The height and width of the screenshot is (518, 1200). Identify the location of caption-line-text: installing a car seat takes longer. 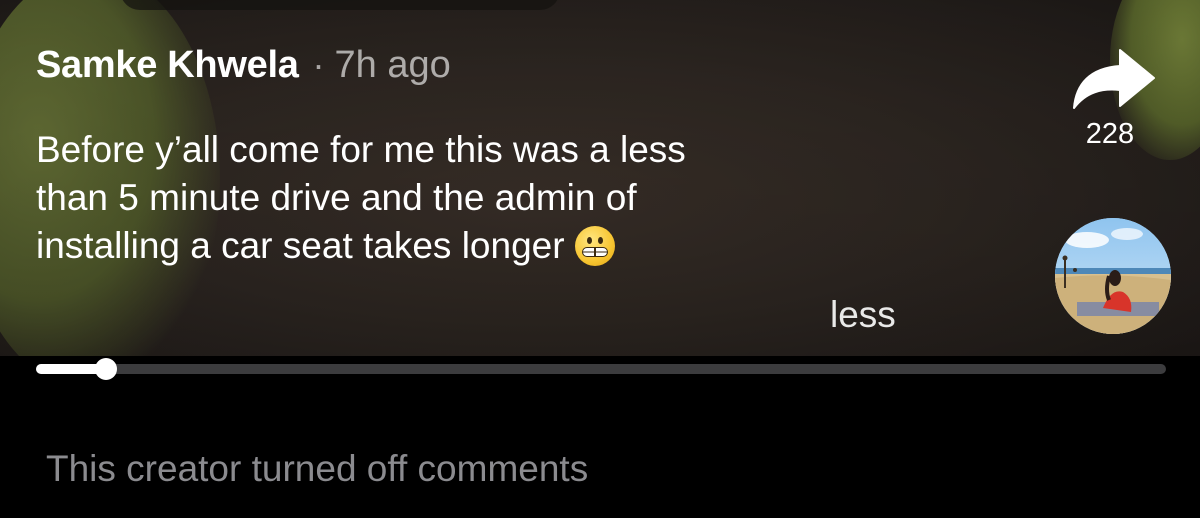
(300, 245).